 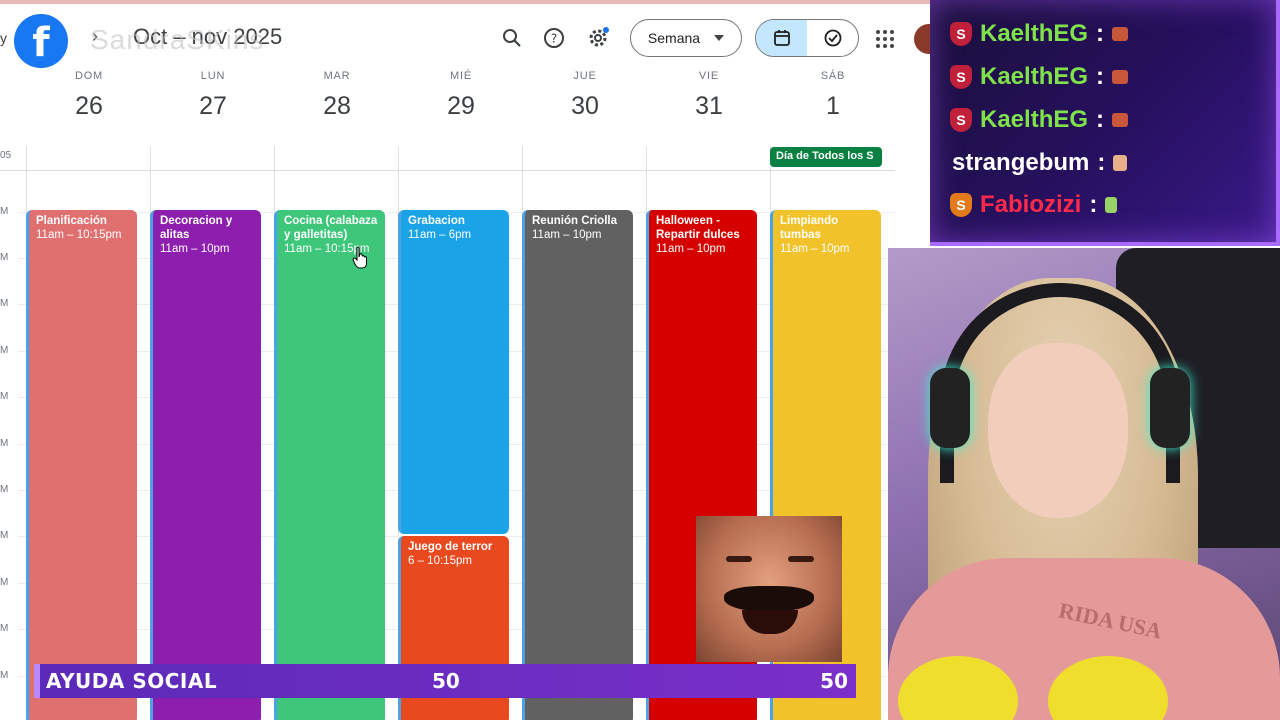 What do you see at coordinates (436, 221) in the screenshot?
I see `event-title: Grabacion` at bounding box center [436, 221].